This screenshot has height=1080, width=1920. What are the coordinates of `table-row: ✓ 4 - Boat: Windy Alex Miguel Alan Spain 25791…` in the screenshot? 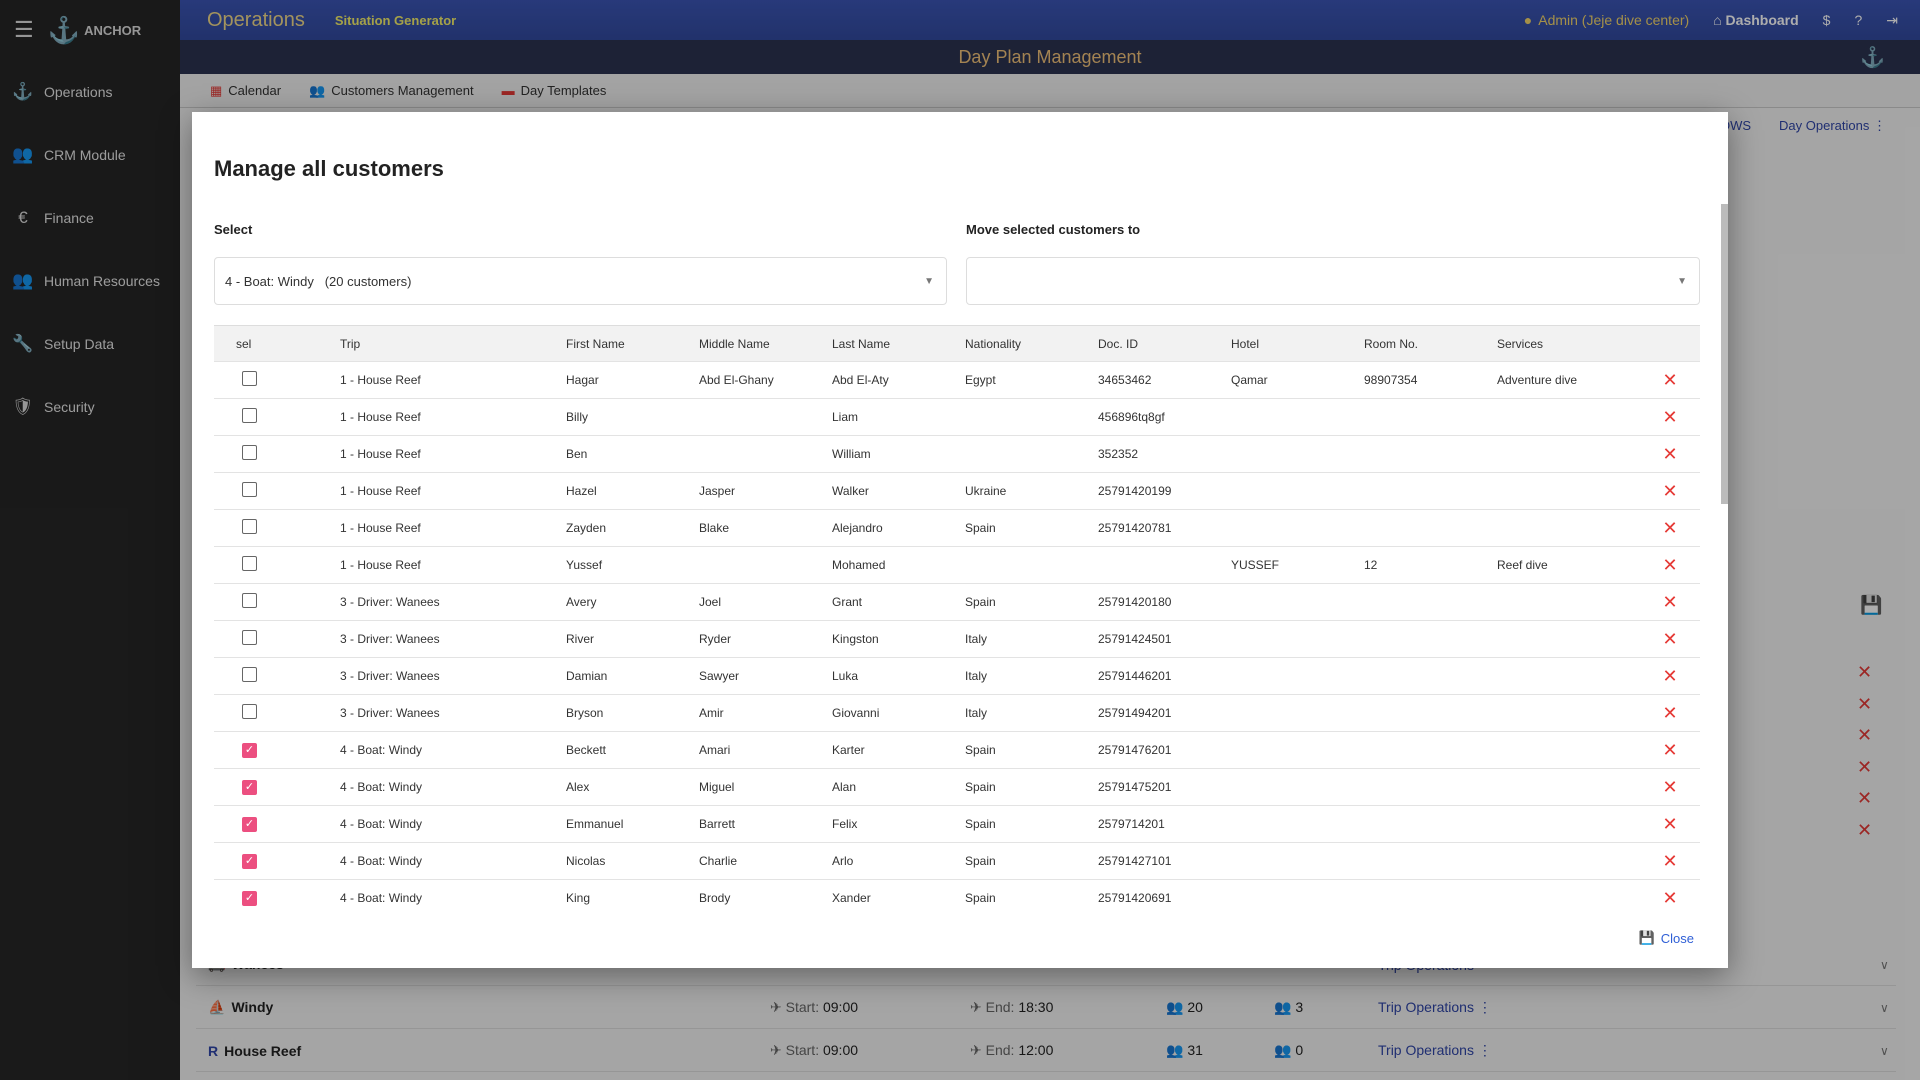 It's located at (957, 786).